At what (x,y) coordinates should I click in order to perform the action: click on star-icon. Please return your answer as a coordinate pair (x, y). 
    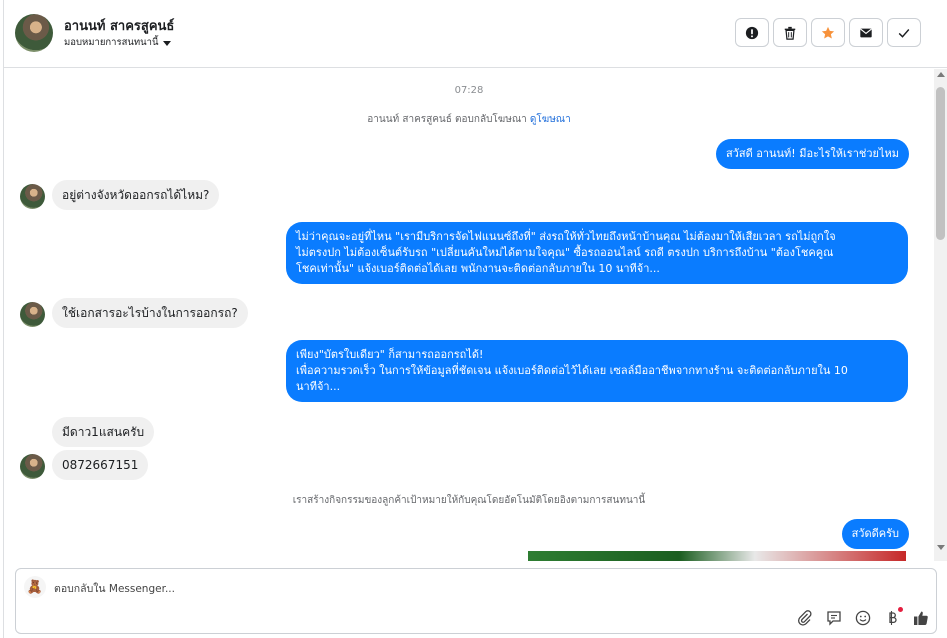
    Looking at the image, I should click on (828, 32).